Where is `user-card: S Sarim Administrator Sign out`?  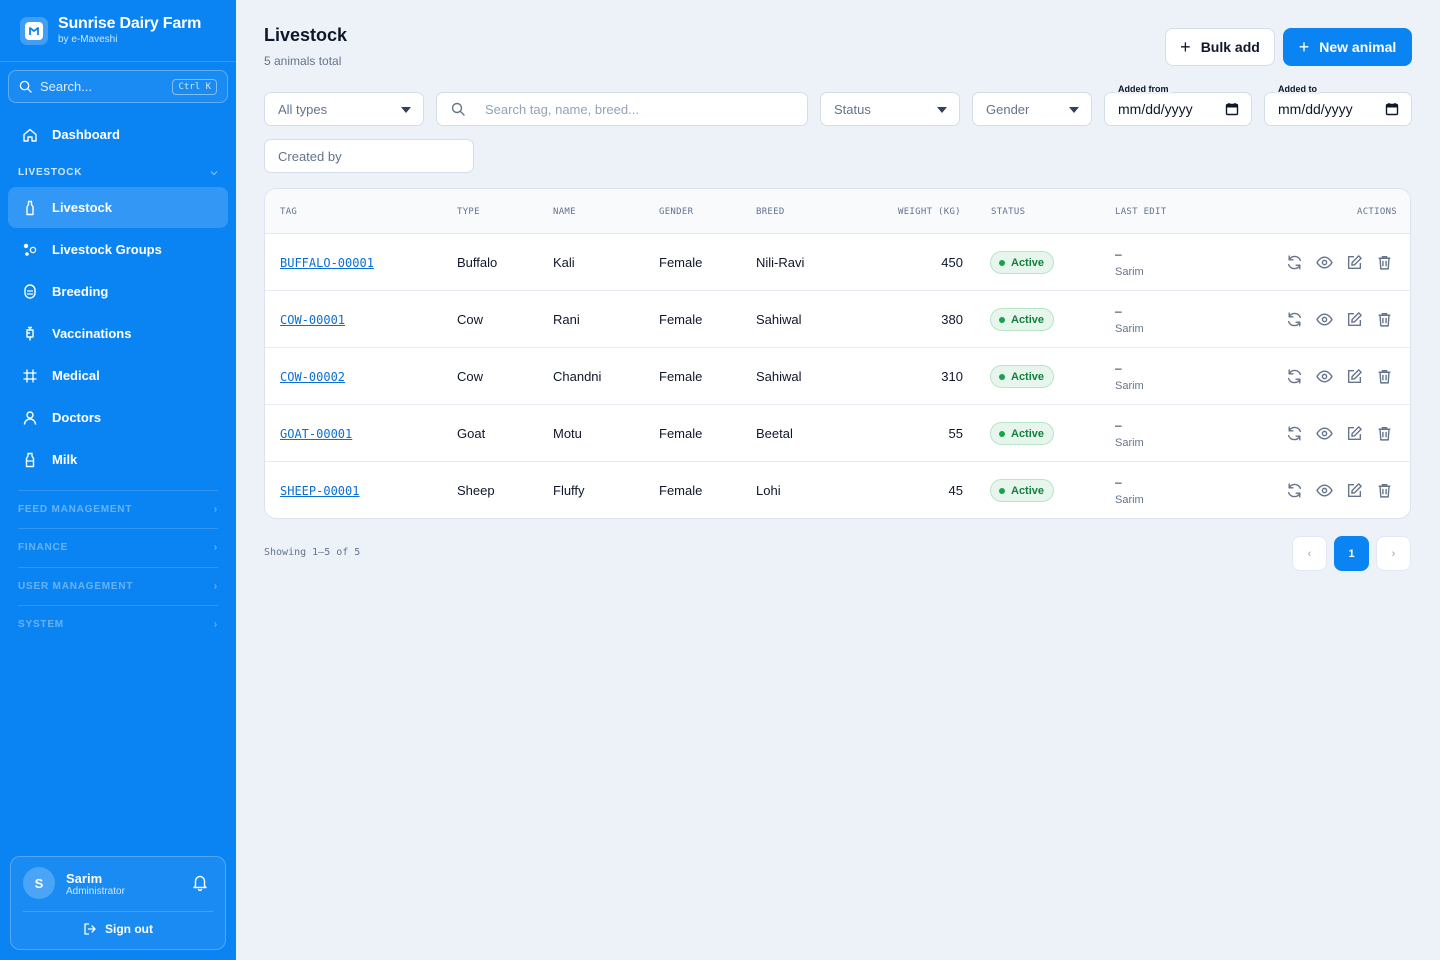
user-card: S Sarim Administrator Sign out is located at coordinates (118, 903).